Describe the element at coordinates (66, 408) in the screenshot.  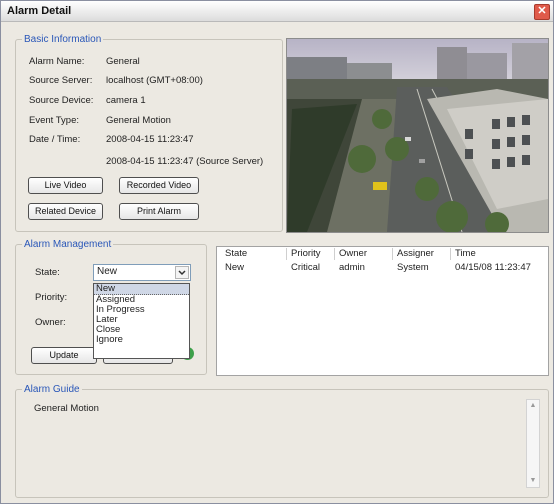
I see `alarm-guide-text: General Motion` at that location.